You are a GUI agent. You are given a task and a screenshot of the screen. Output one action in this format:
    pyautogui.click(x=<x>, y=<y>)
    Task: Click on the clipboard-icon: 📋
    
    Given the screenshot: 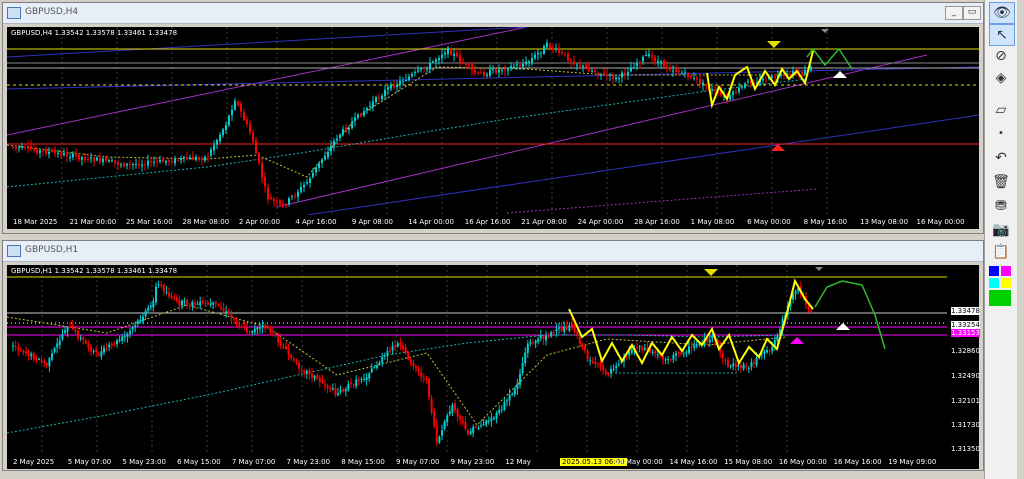 What is the action you would take?
    pyautogui.click(x=1001, y=252)
    